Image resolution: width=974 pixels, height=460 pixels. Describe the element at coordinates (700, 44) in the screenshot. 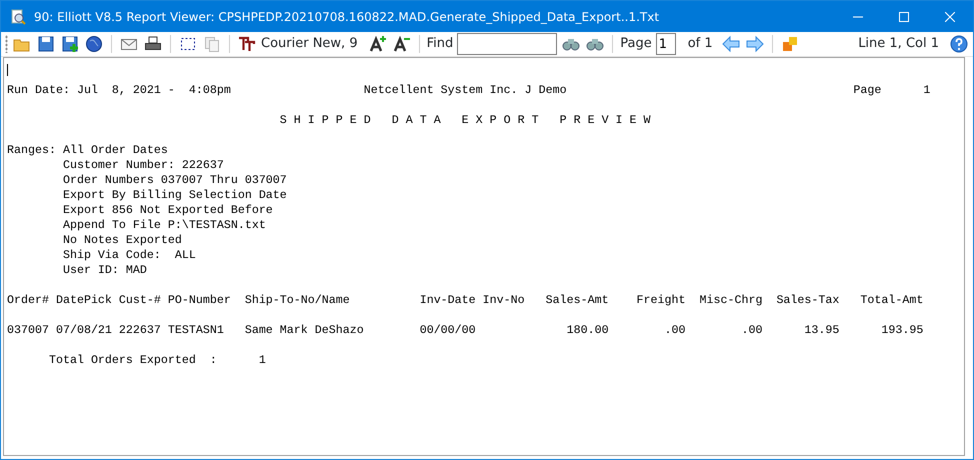

I see `page-total: of 1` at that location.